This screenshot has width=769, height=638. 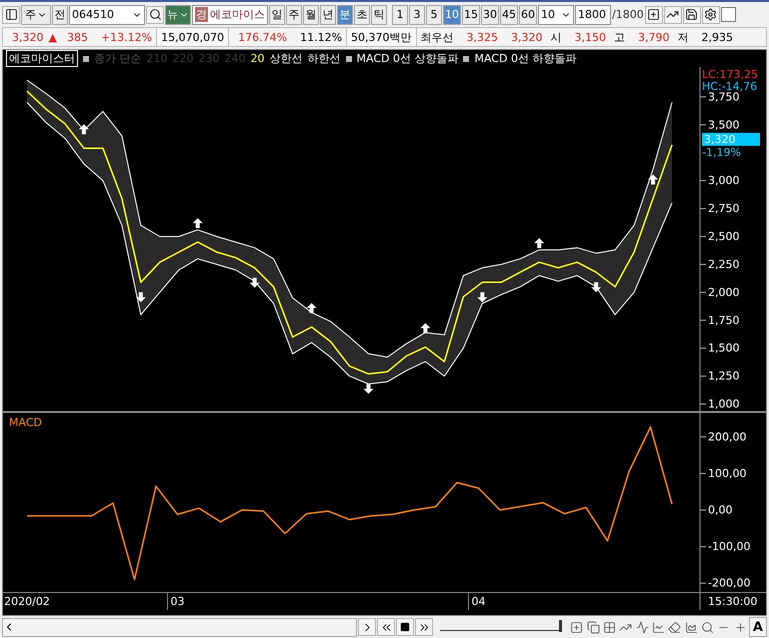 I want to click on price-tag: 3,320, so click(x=731, y=139).